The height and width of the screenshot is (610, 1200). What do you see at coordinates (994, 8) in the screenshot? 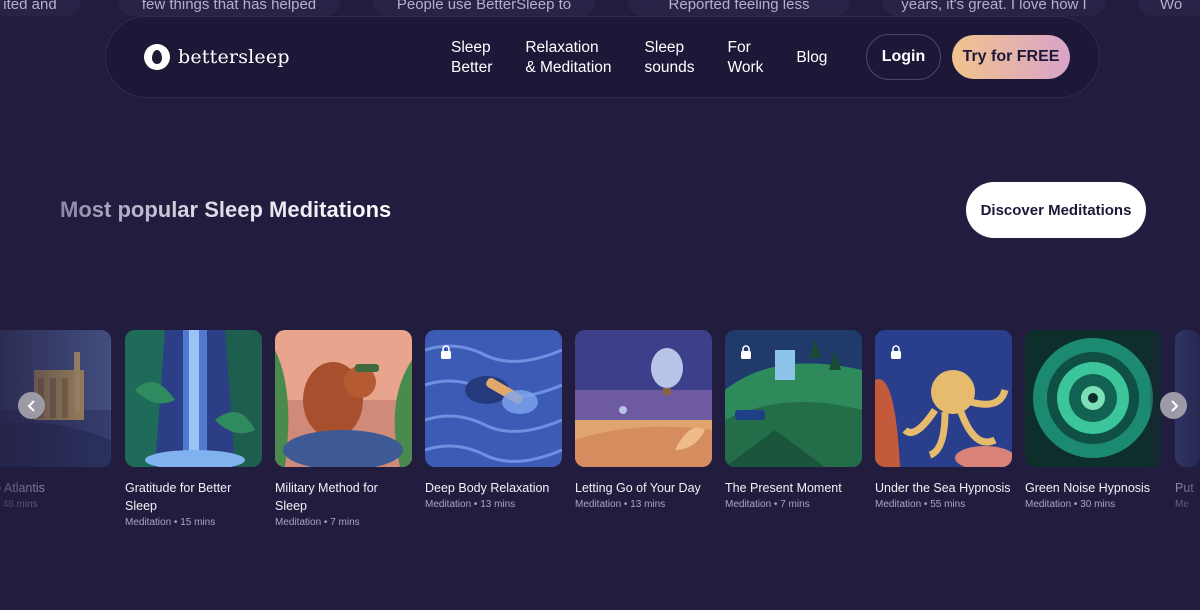
I see `testimonial-card: years, it's great. I love how I` at bounding box center [994, 8].